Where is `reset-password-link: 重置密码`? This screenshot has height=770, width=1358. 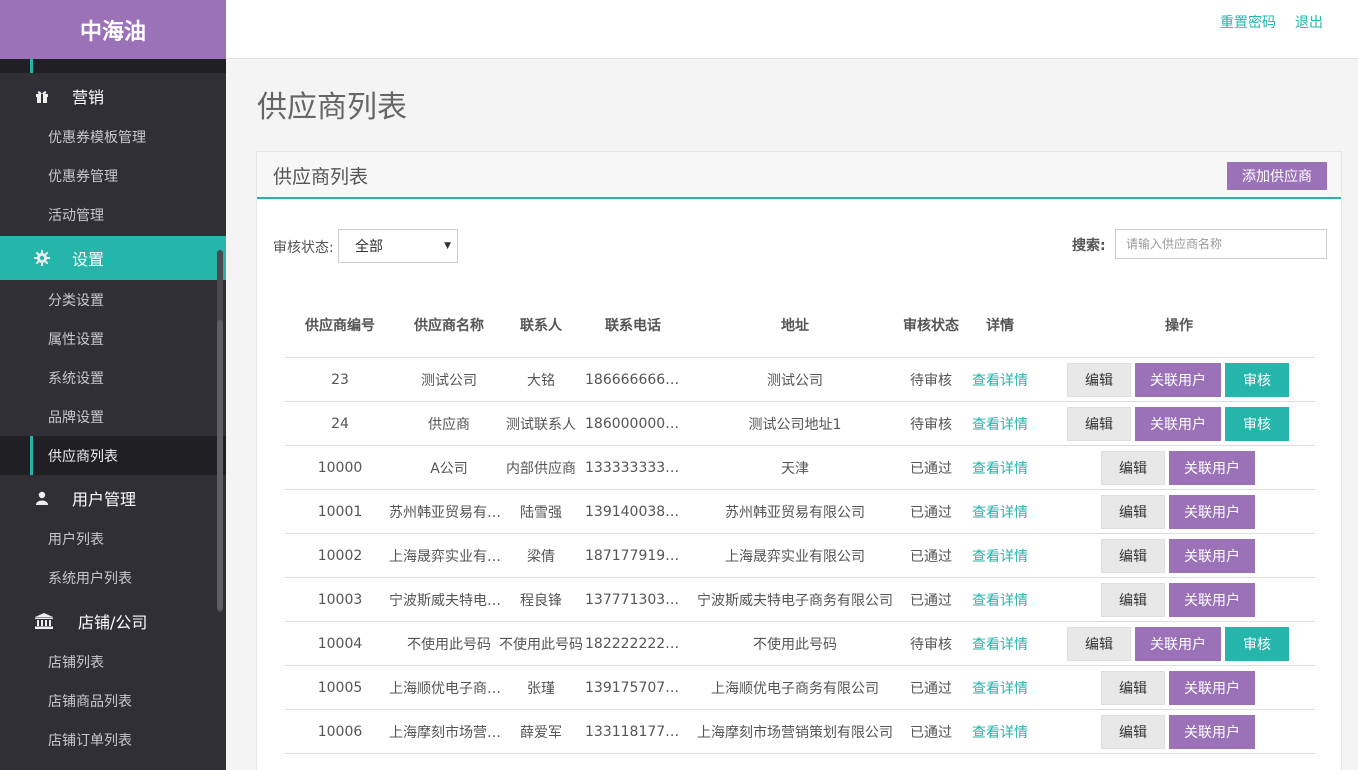 reset-password-link: 重置密码 is located at coordinates (1248, 22).